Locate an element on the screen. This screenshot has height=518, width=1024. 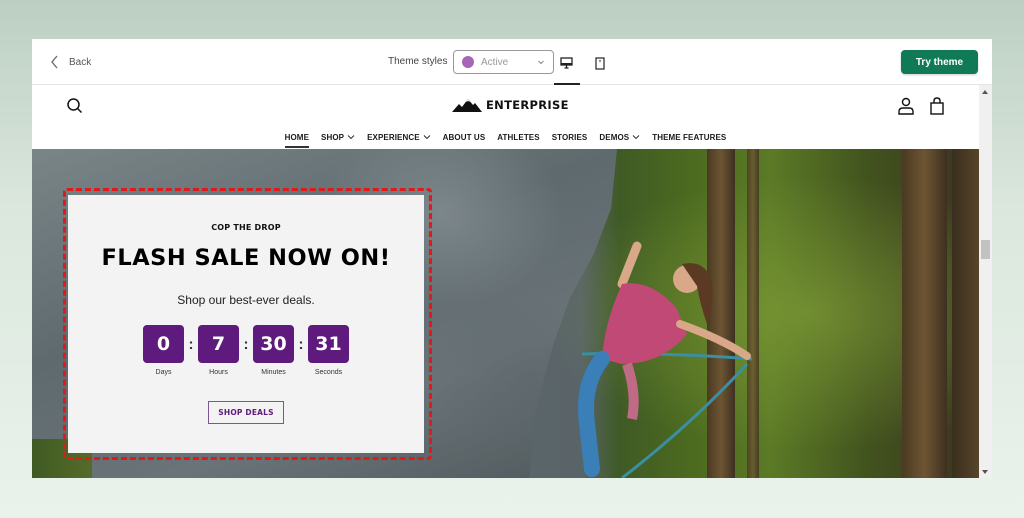
nav-label: ATHLETES is located at coordinates (518, 137).